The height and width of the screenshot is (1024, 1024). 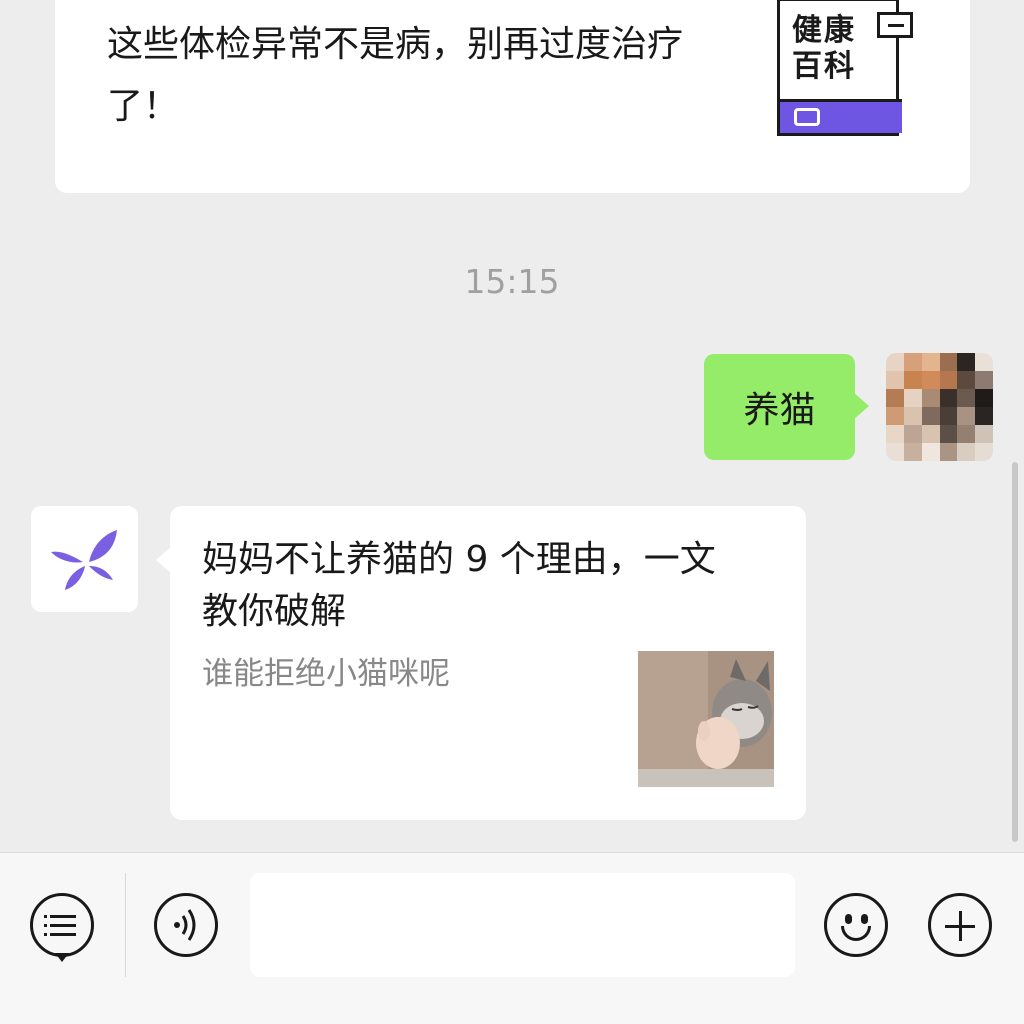 What do you see at coordinates (856, 933) in the screenshot?
I see `emoji-mouth` at bounding box center [856, 933].